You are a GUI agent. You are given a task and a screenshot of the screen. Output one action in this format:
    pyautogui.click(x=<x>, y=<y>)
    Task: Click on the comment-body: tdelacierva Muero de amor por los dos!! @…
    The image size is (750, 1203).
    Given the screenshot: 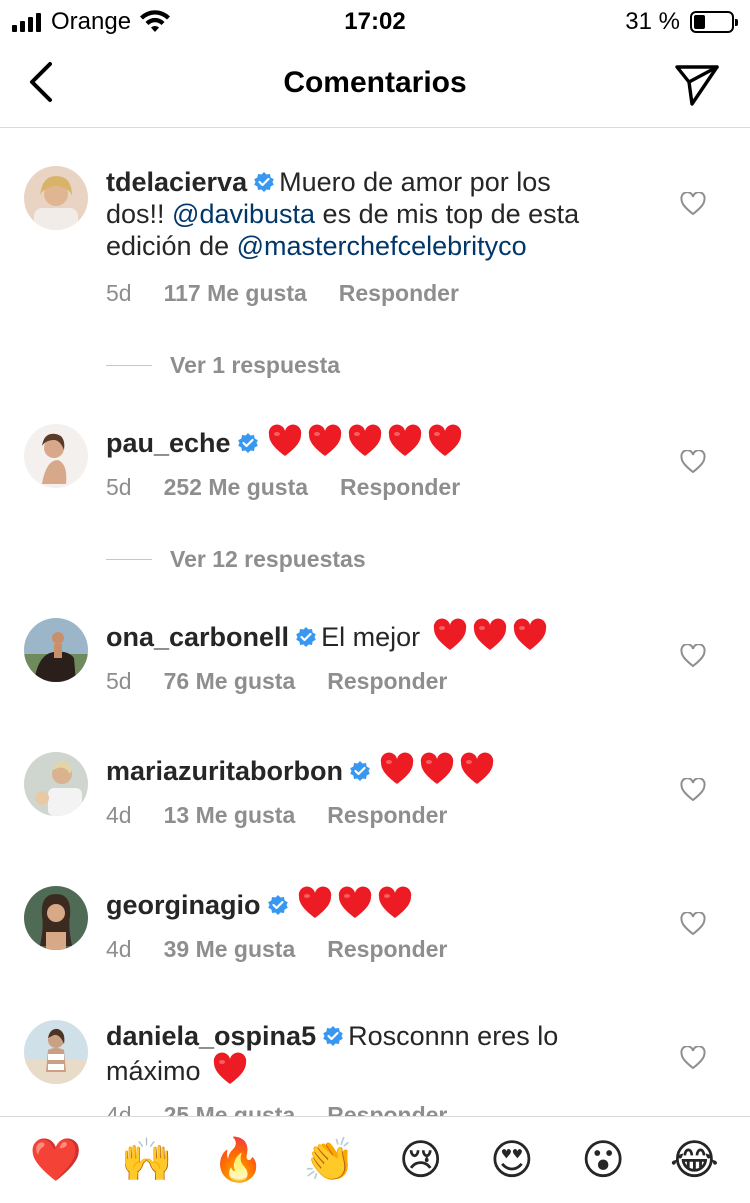 What is the action you would take?
    pyautogui.click(x=376, y=214)
    